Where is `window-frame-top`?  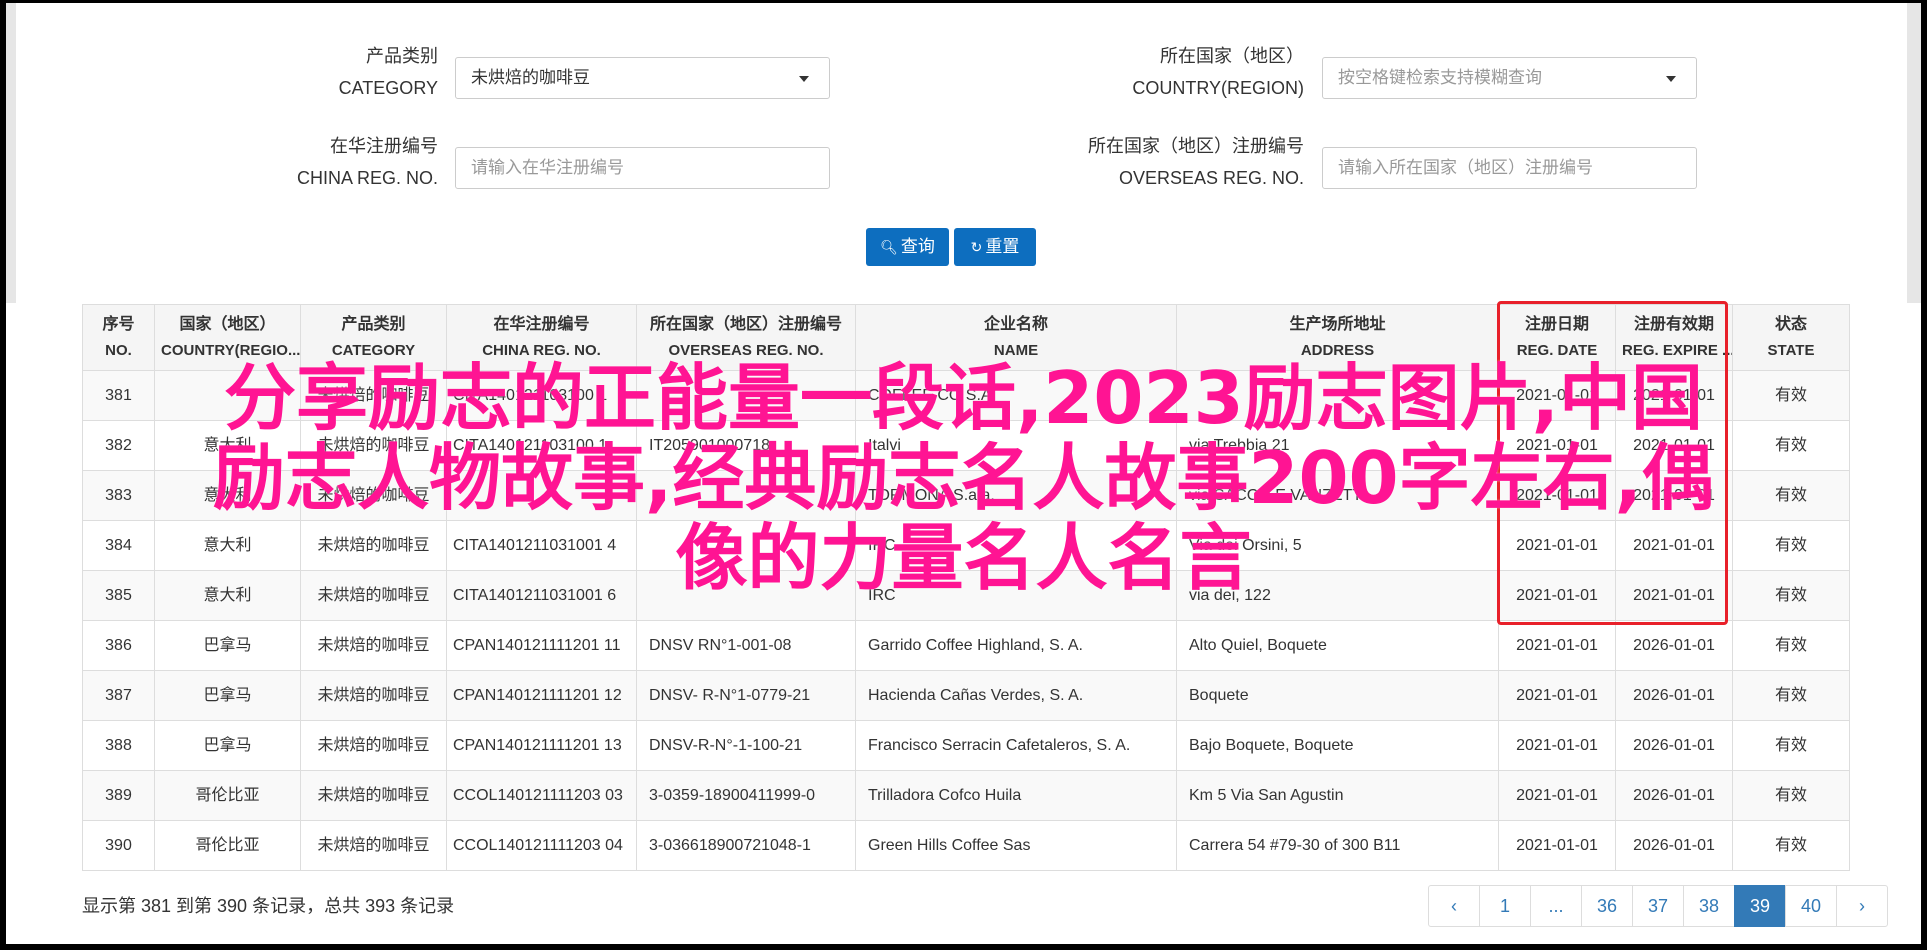
window-frame-top is located at coordinates (963, 1).